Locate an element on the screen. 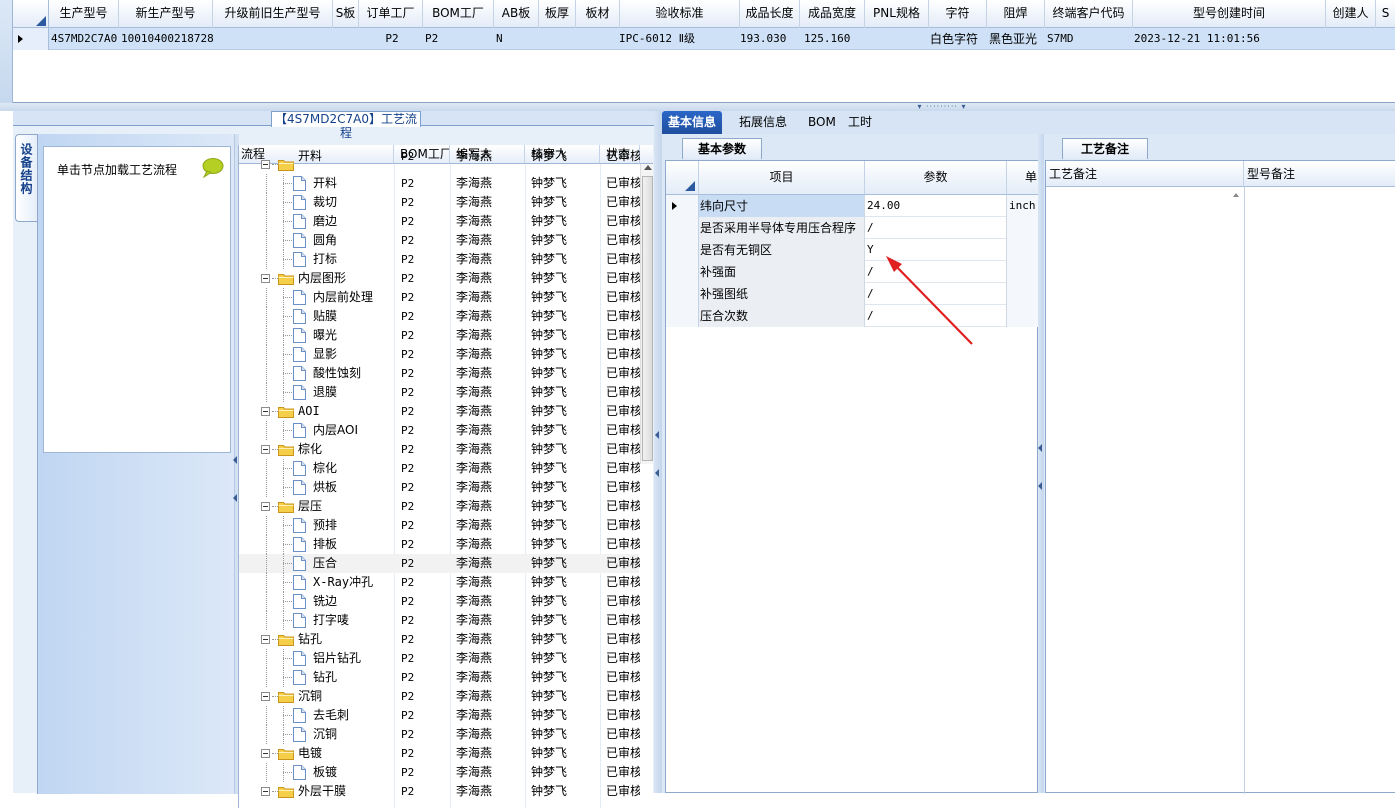 The width and height of the screenshot is (1395, 808). tree-node-label: 棕化 is located at coordinates (346, 449).